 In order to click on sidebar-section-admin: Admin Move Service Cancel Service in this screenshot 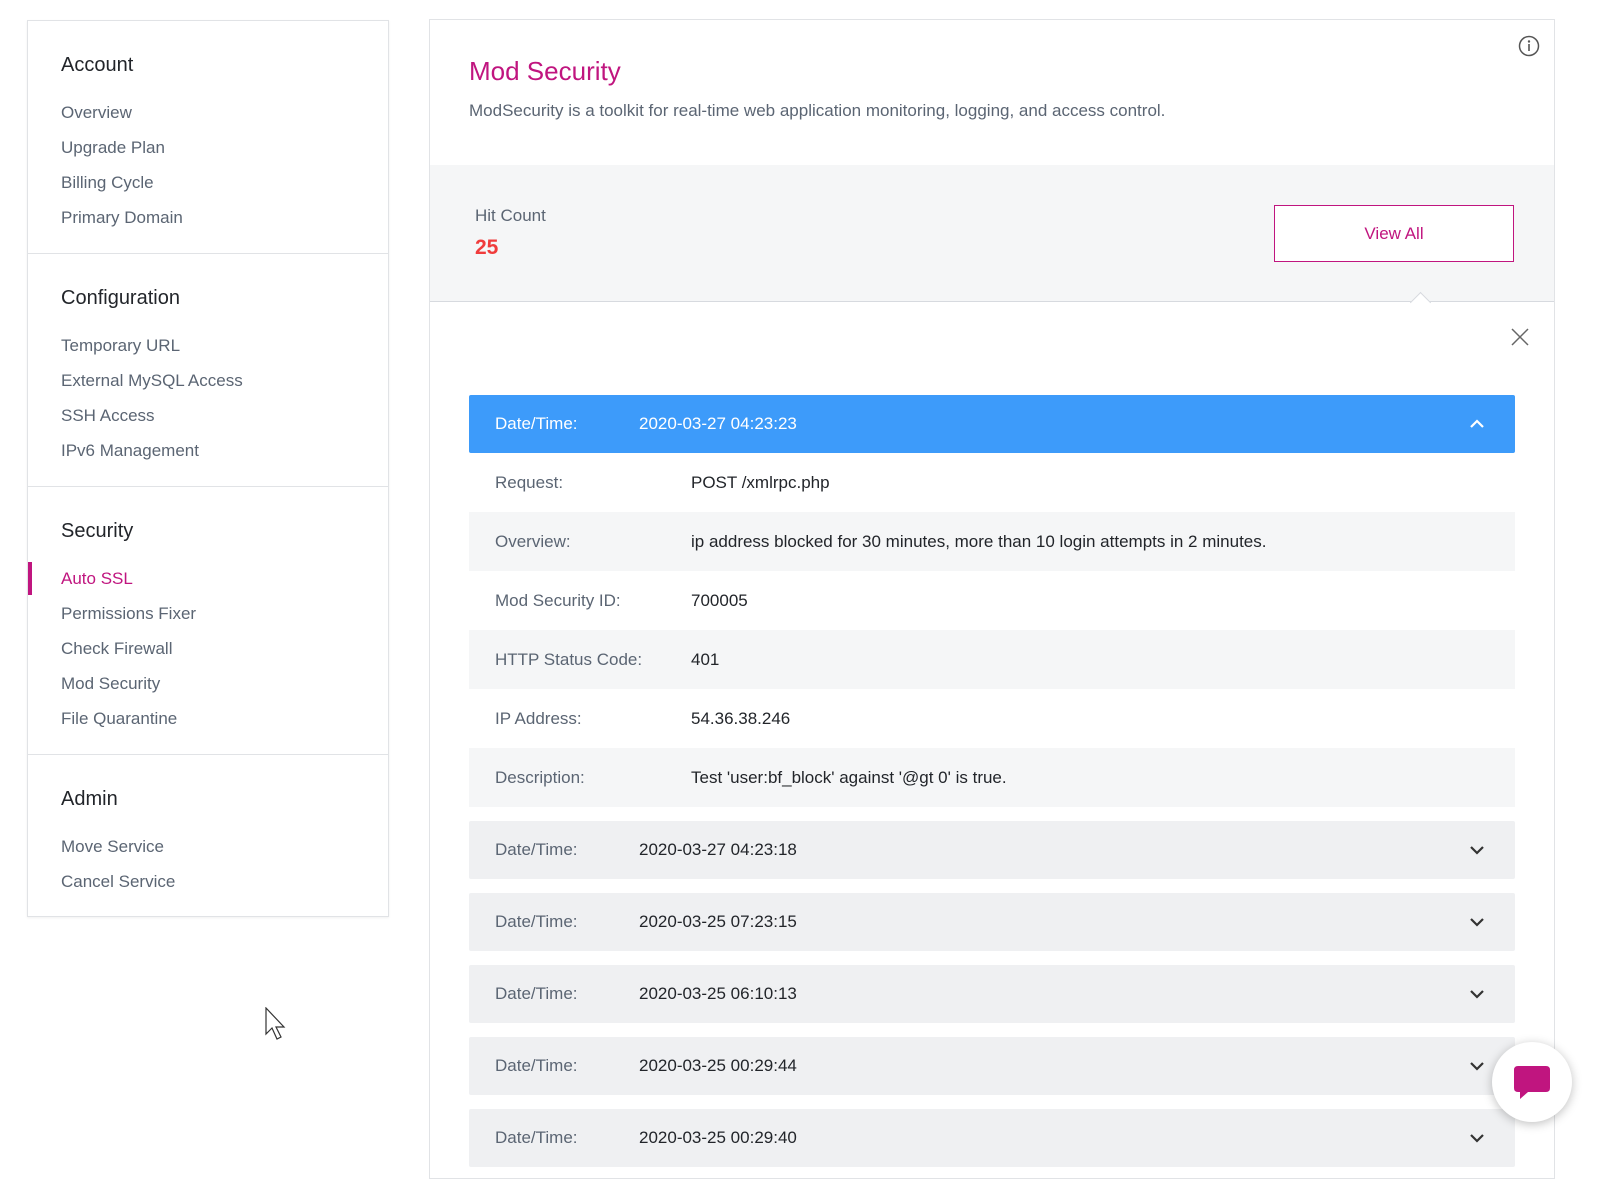, I will do `click(208, 836)`.